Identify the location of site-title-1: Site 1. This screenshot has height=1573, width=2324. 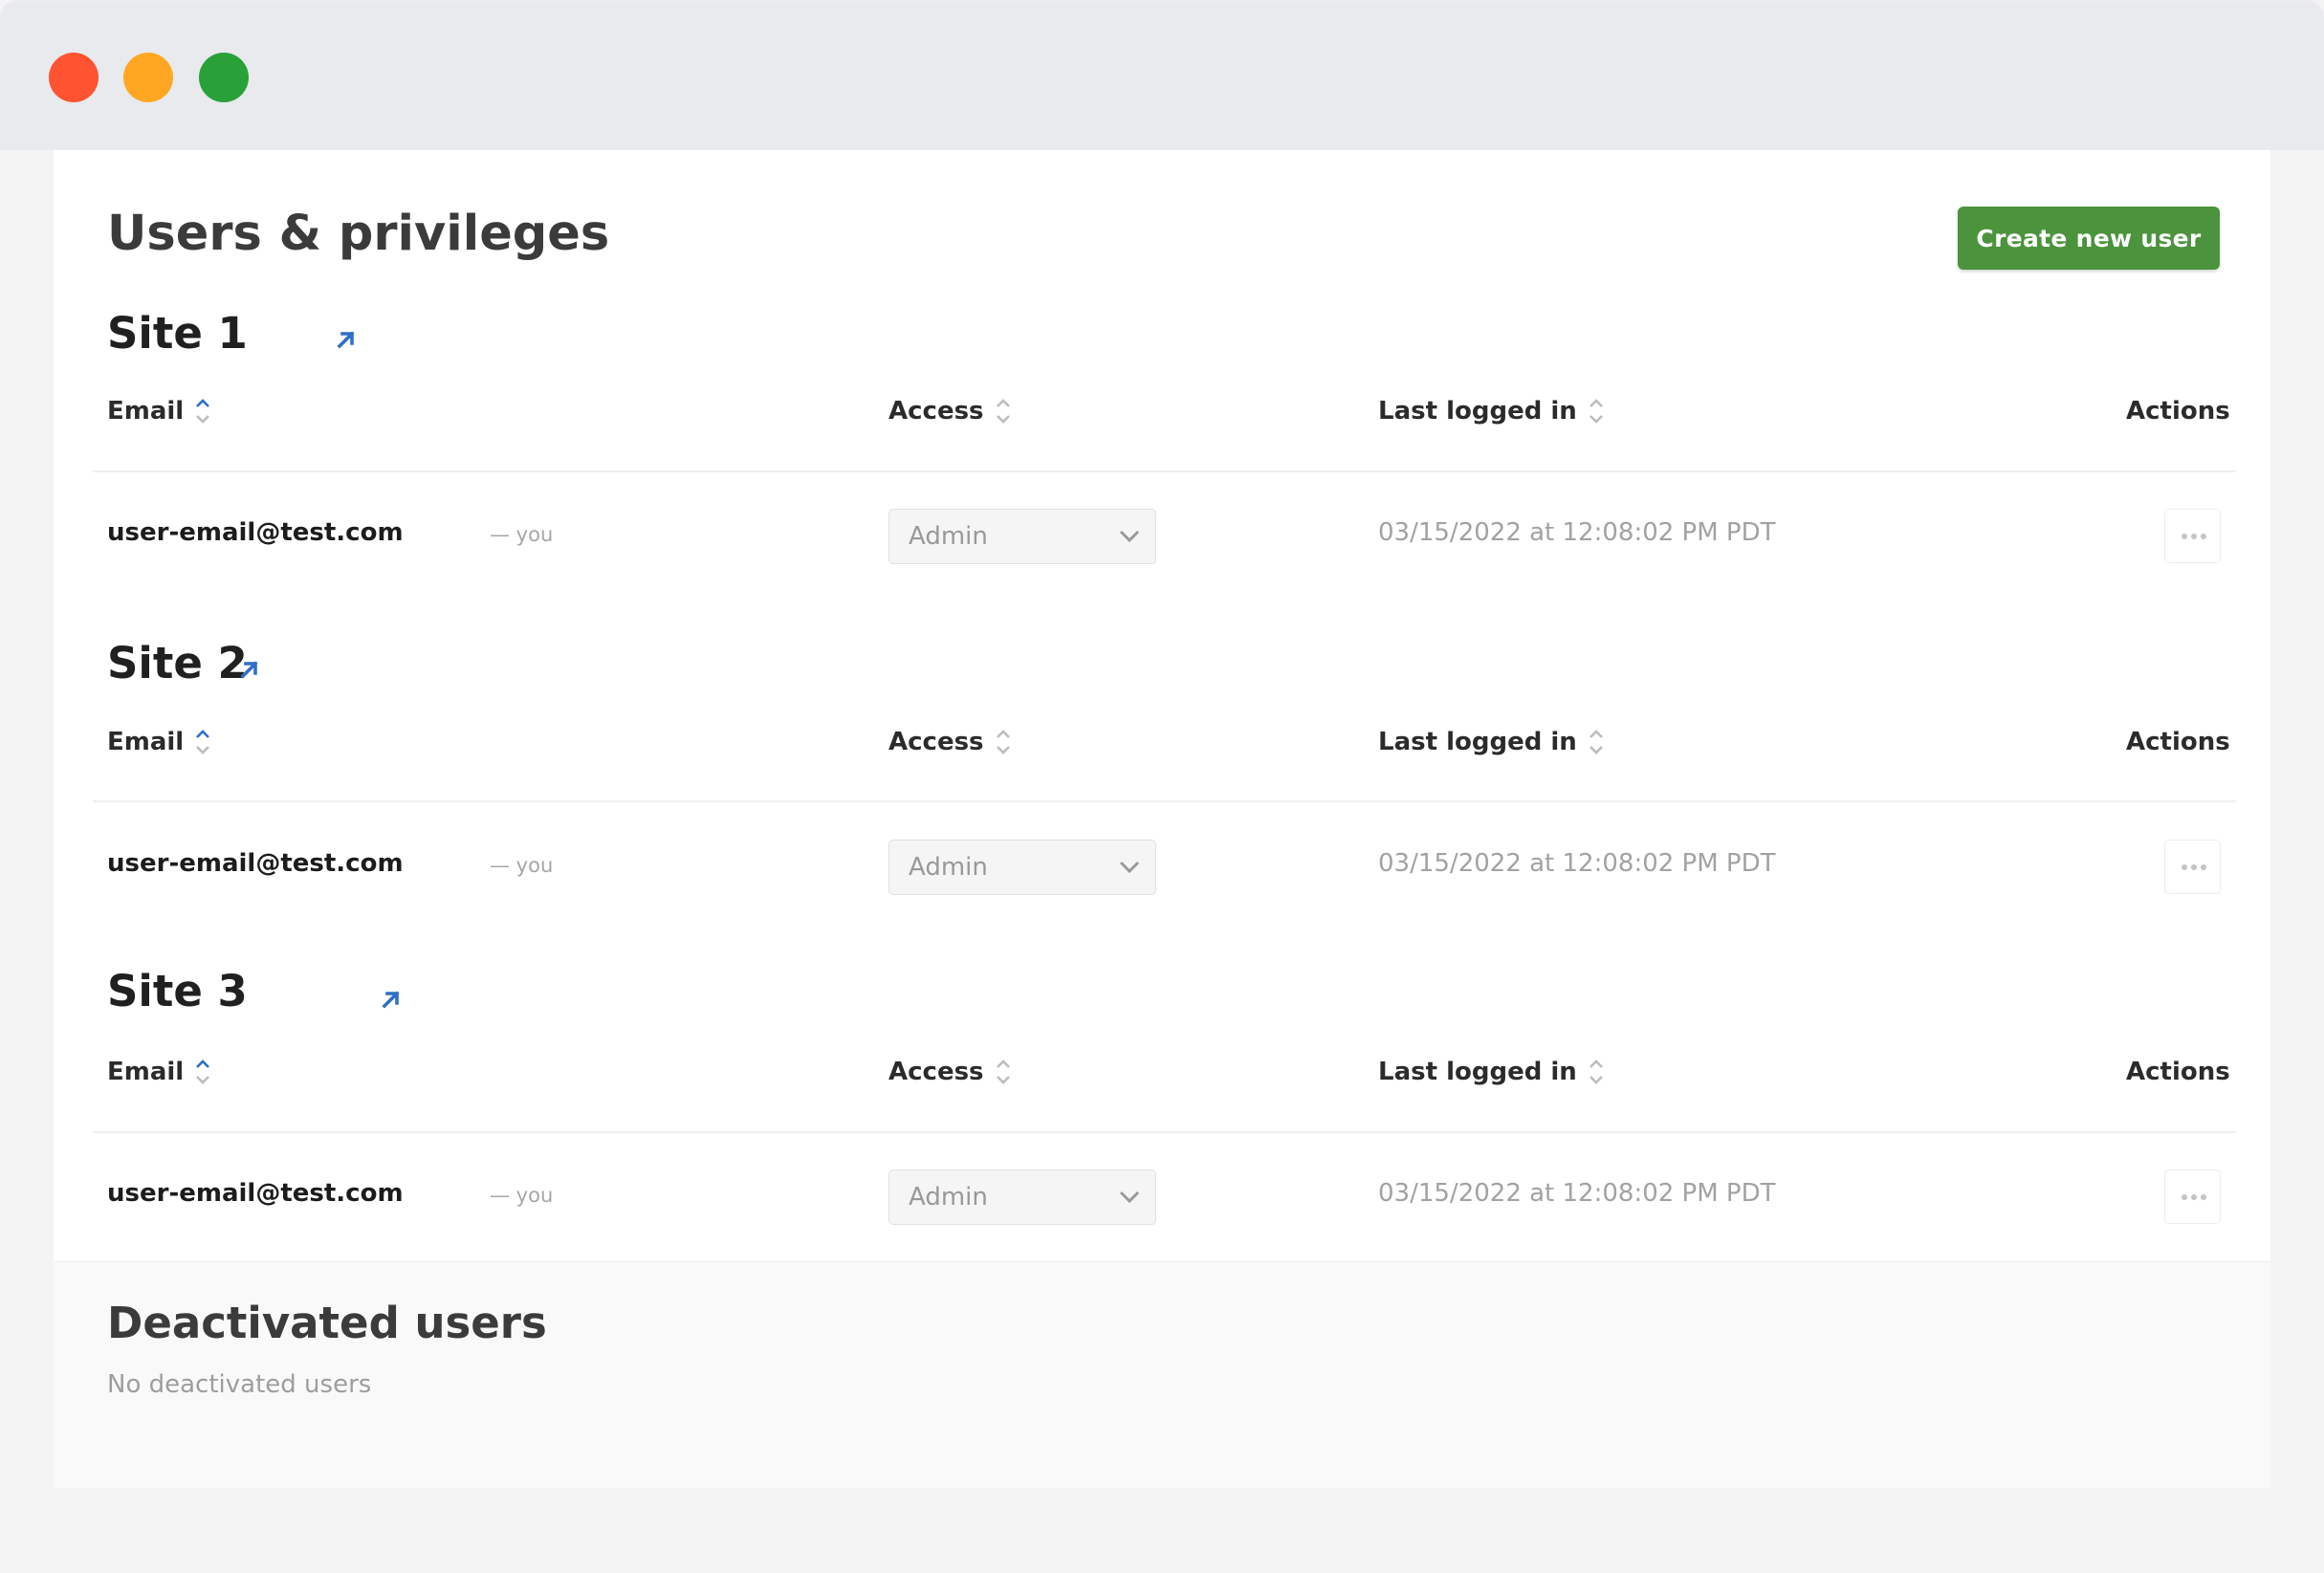
(177, 333).